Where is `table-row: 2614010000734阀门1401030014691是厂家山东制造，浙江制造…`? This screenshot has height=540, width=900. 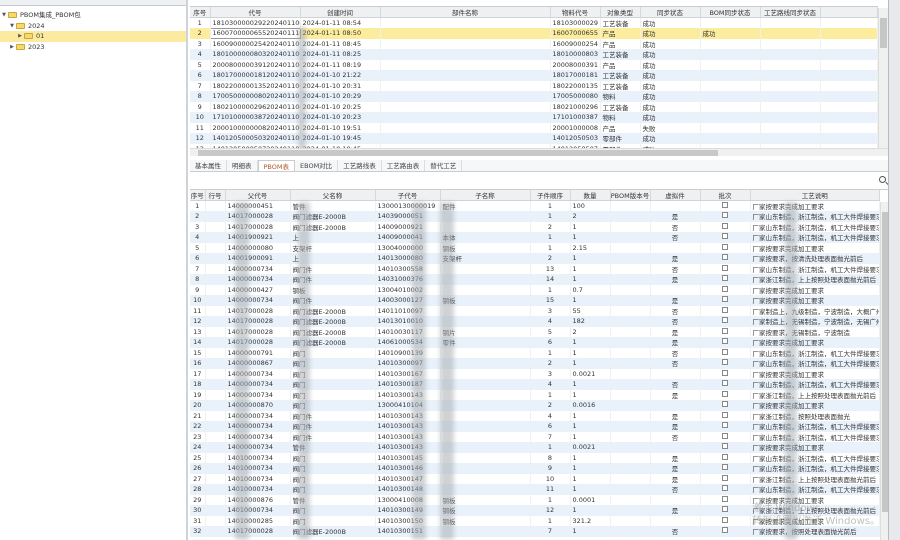 table-row: 2614010000734阀门1401030014691是厂家山东制造，浙江制造… is located at coordinates (535, 468).